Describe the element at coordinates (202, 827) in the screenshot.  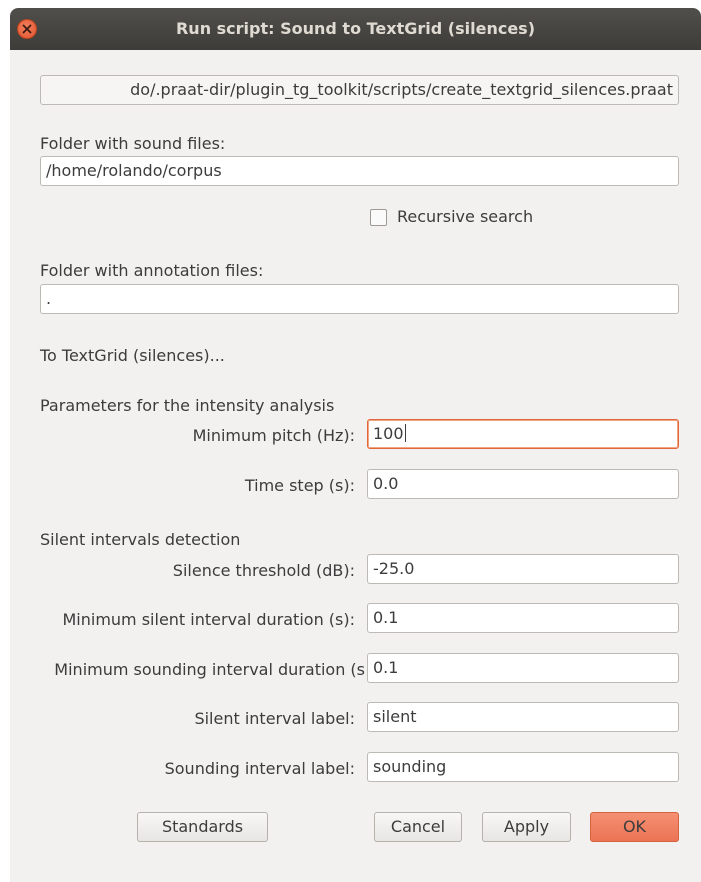
I see `standards-button: Standards` at that location.